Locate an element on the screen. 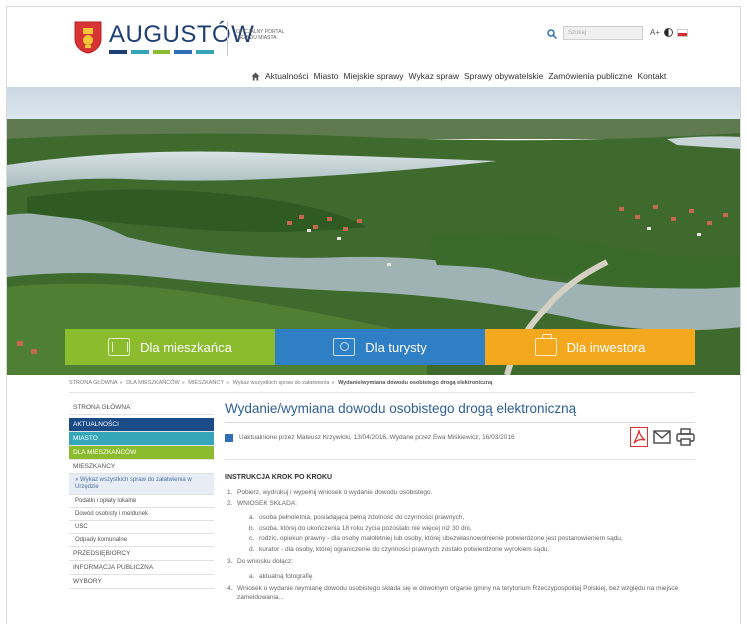 The height and width of the screenshot is (624, 747). accessibility-tools: A+ is located at coordinates (669, 32).